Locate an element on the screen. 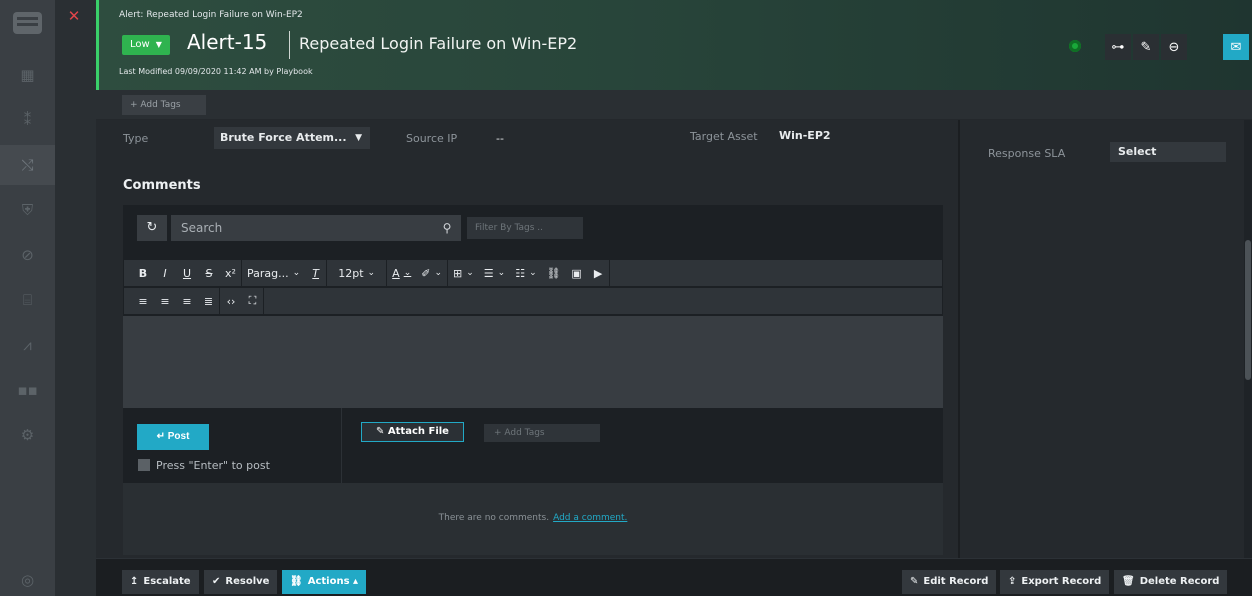  search-icon: ⚲ is located at coordinates (447, 228).